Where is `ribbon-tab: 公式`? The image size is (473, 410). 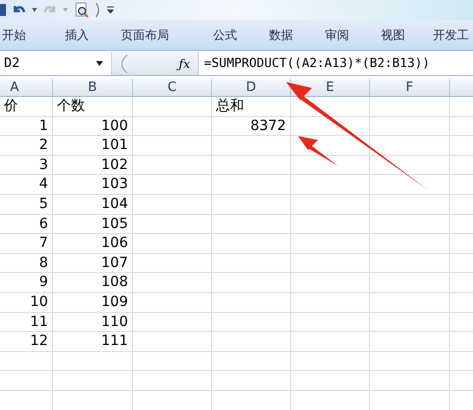 ribbon-tab: 公式 is located at coordinates (234, 35).